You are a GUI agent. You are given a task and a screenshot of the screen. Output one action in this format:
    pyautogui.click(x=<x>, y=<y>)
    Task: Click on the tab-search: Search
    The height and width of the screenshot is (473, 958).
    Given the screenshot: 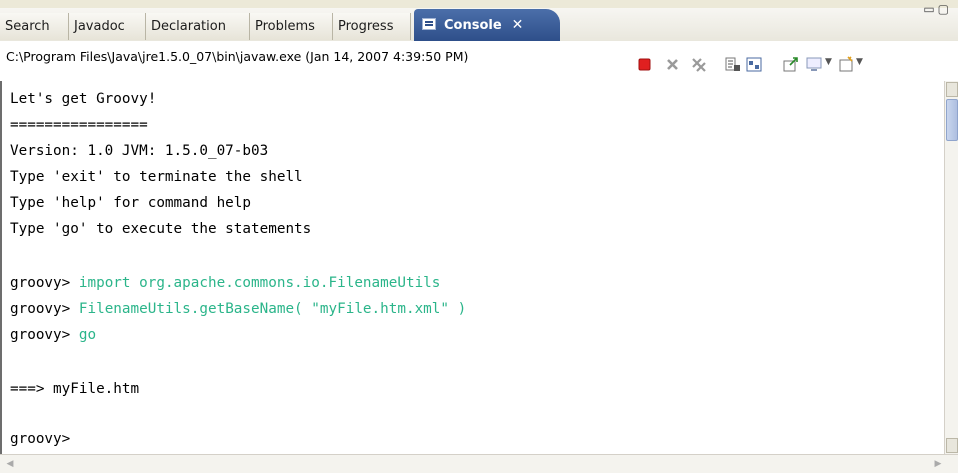 What is the action you would take?
    pyautogui.click(x=34, y=26)
    